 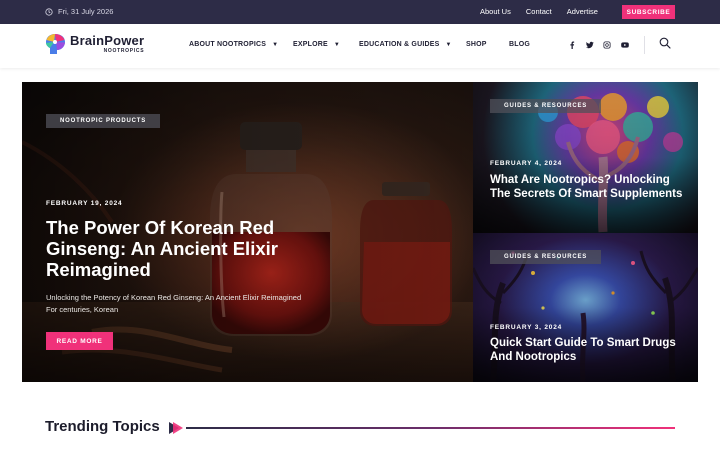 What do you see at coordinates (86, 11) in the screenshot?
I see `top-date-text: Fri, 31 July 2026` at bounding box center [86, 11].